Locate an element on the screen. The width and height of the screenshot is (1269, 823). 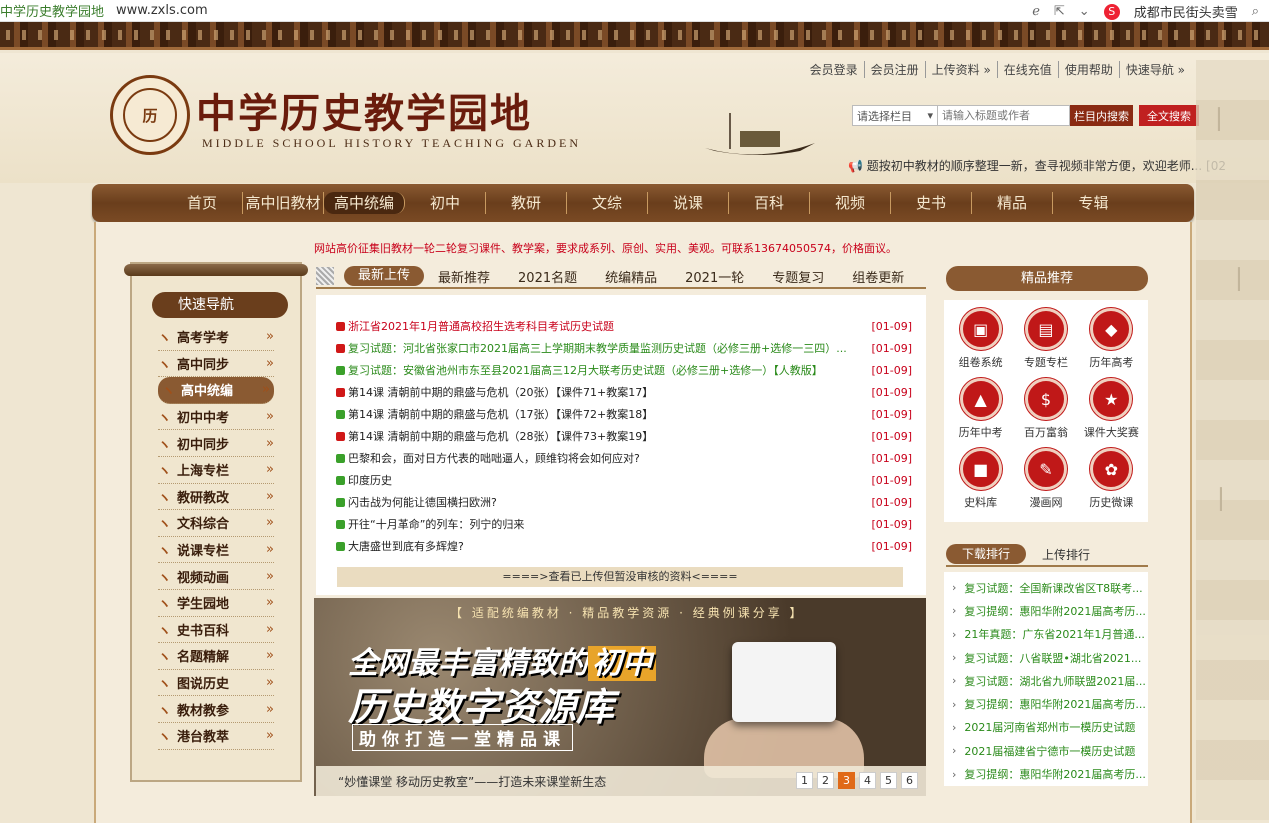
sidebar-item: ヽ上海专栏» is located at coordinates (216, 470).